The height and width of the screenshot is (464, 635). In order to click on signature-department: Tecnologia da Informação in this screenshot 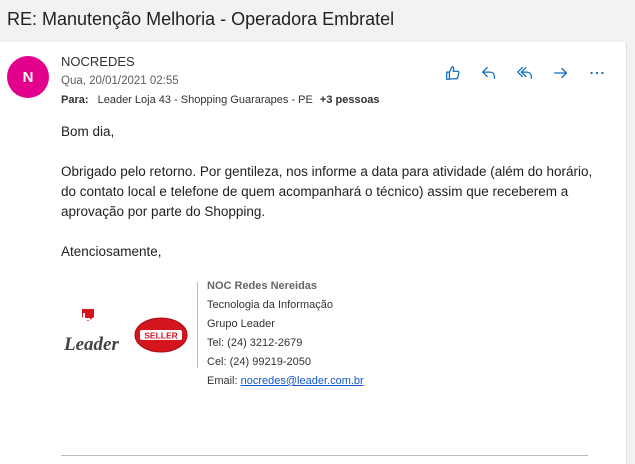, I will do `click(270, 305)`.